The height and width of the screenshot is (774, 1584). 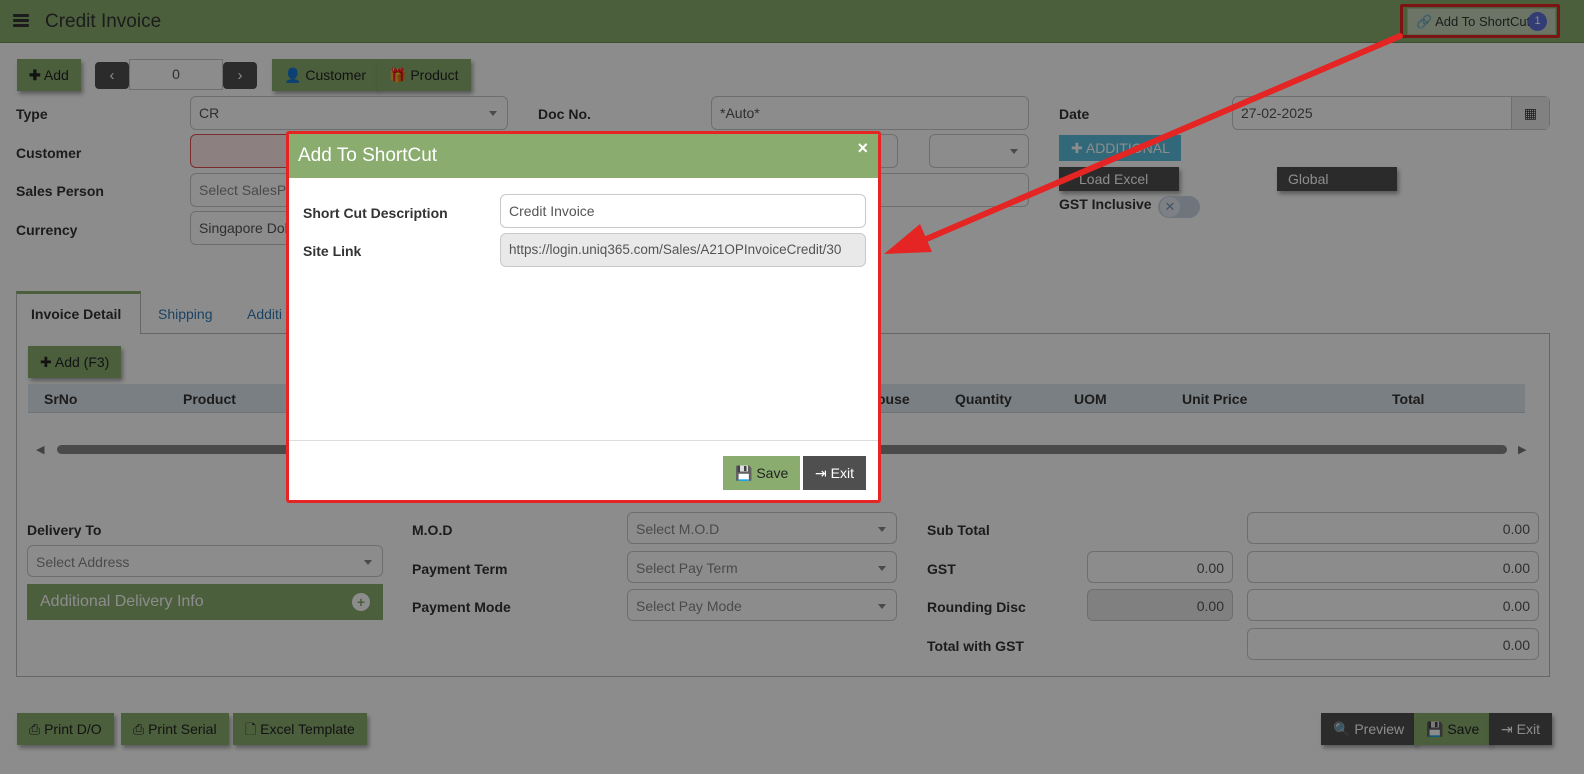 What do you see at coordinates (583, 440) in the screenshot?
I see `modal-divider` at bounding box center [583, 440].